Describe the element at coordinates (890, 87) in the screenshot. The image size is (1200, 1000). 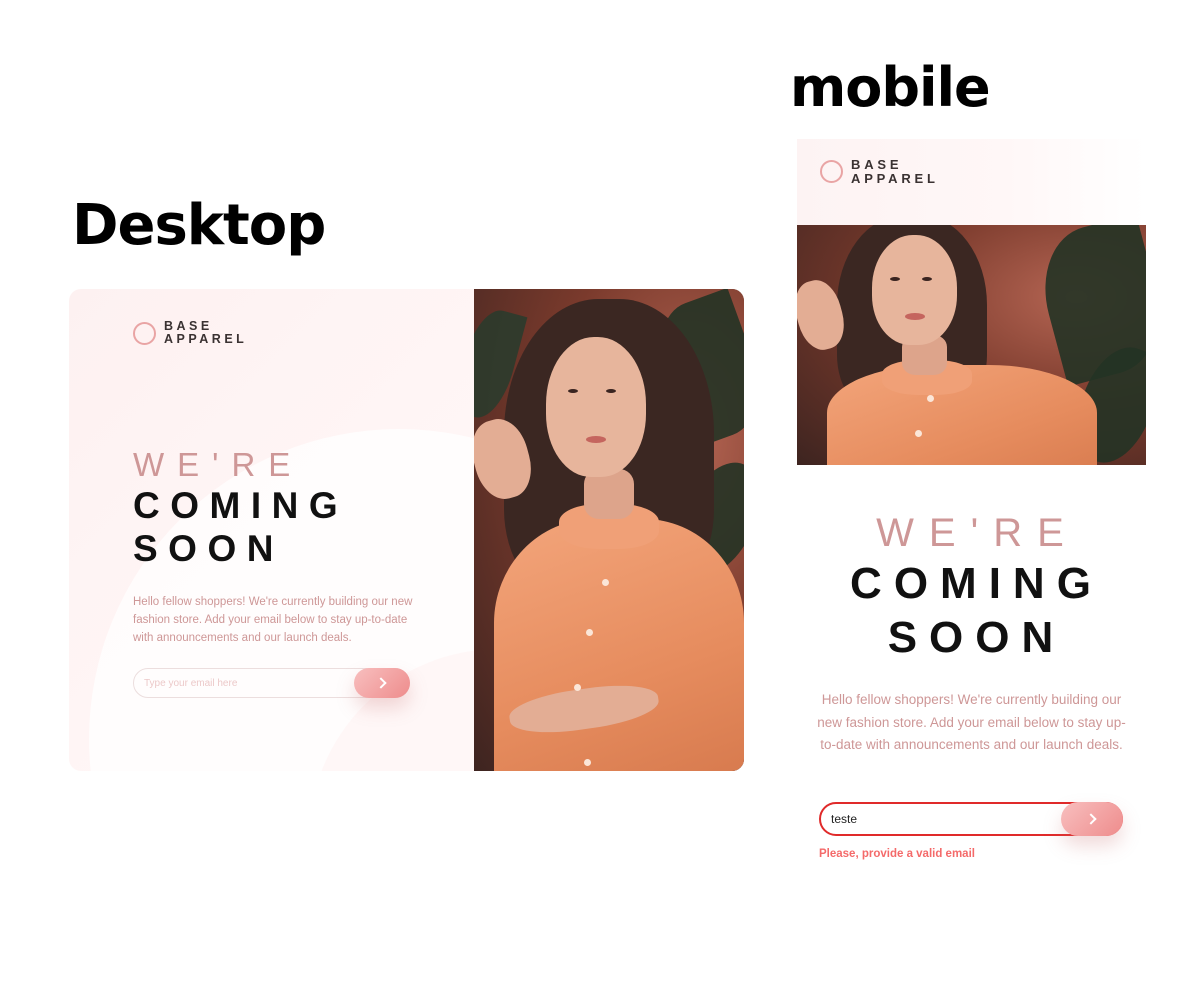
I see `mobile-section-label: mobile` at that location.